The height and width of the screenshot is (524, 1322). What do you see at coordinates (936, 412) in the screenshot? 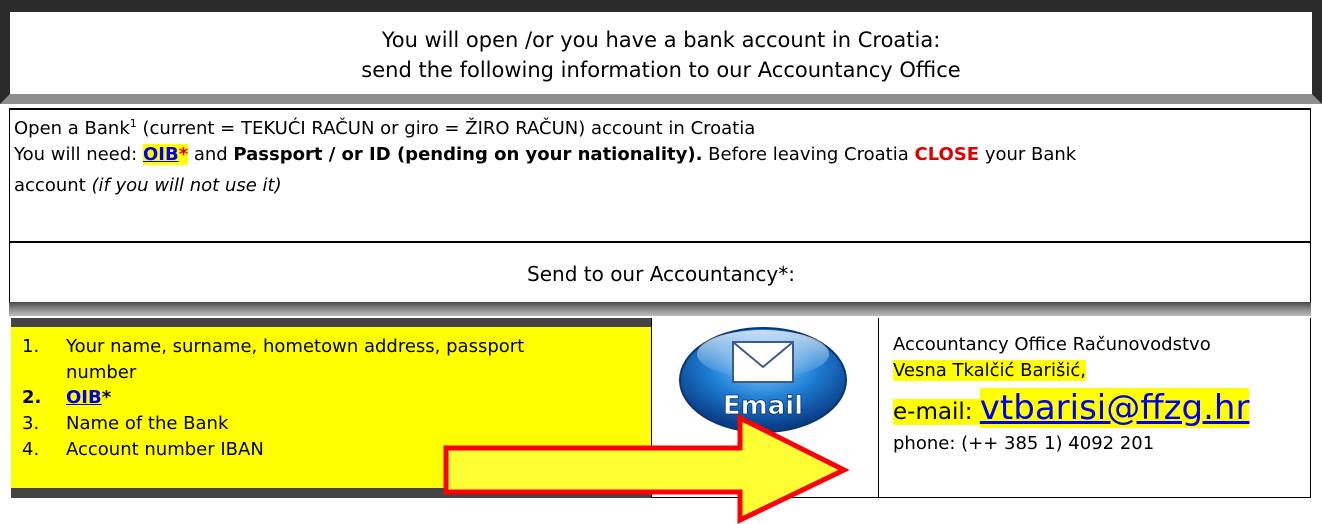
I see `email-label: e-mail:` at bounding box center [936, 412].